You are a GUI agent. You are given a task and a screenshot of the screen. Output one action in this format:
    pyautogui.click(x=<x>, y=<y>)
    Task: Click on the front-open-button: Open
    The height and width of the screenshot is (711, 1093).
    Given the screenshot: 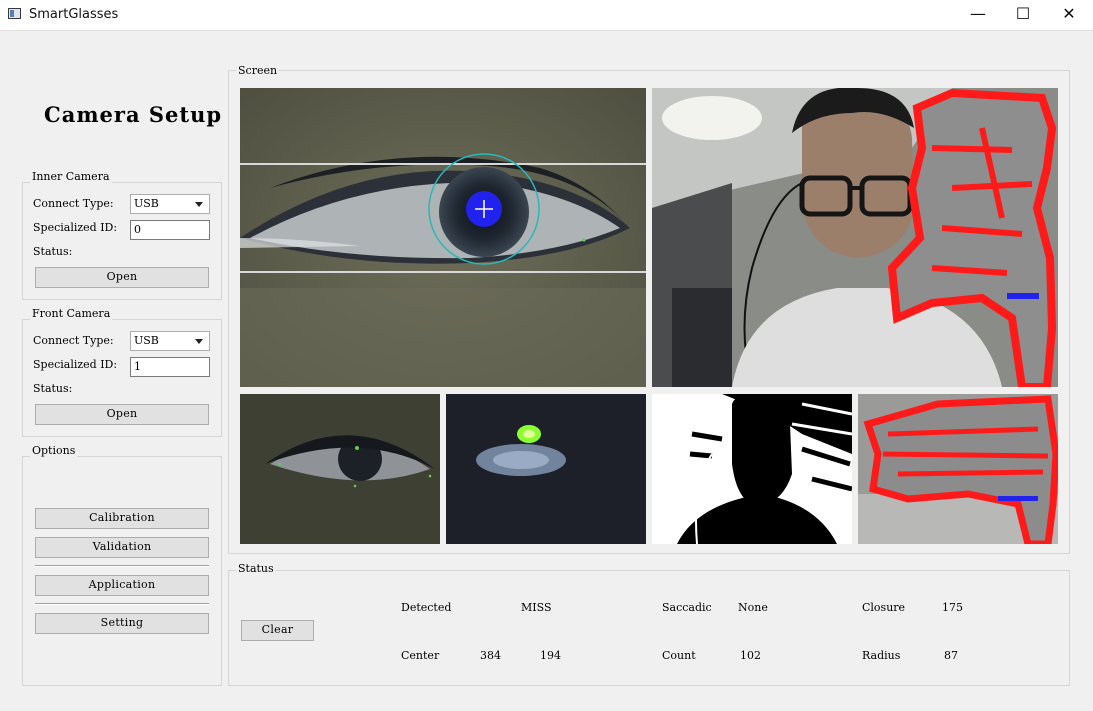 What is the action you would take?
    pyautogui.click(x=122, y=414)
    